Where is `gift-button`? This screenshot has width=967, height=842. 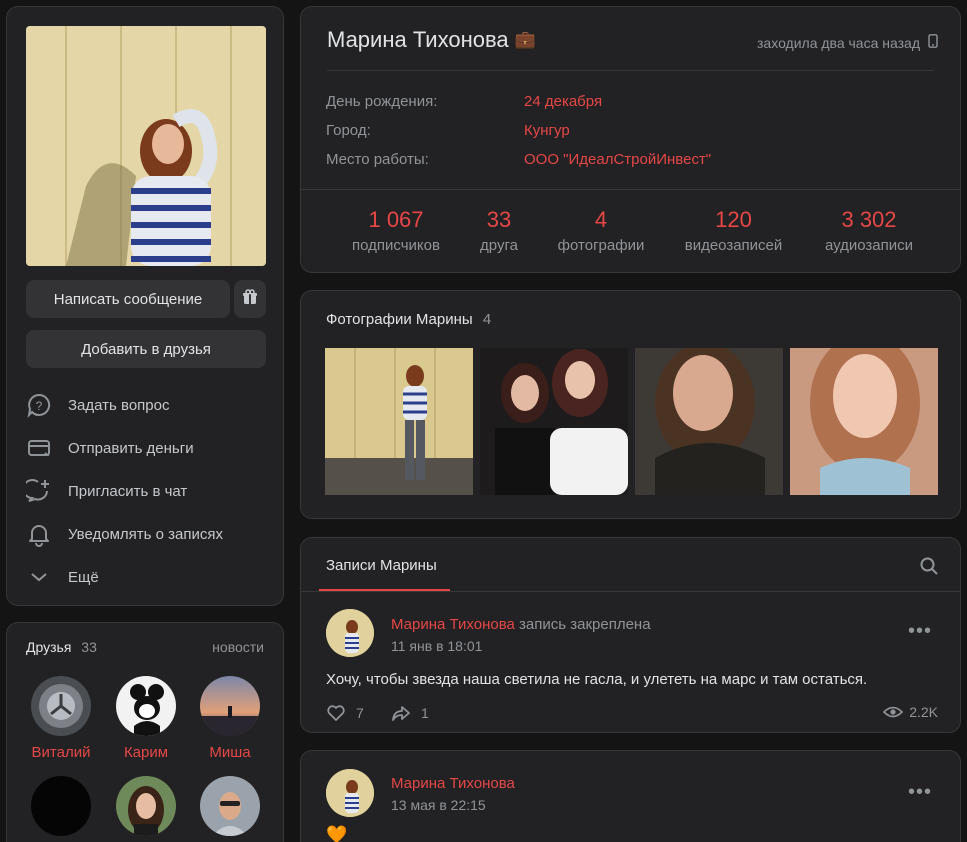
gift-button is located at coordinates (250, 299).